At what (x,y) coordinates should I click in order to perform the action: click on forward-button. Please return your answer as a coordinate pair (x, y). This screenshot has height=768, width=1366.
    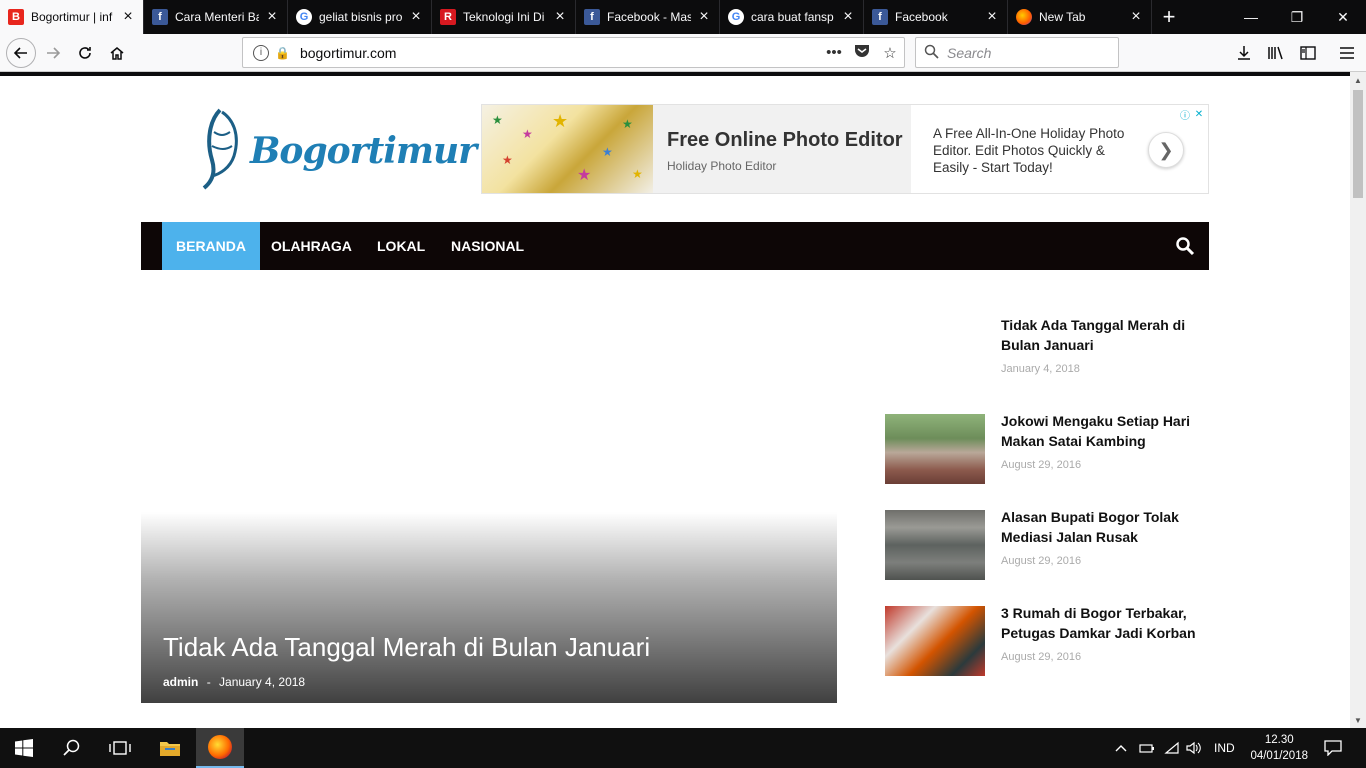
    Looking at the image, I should click on (53, 53).